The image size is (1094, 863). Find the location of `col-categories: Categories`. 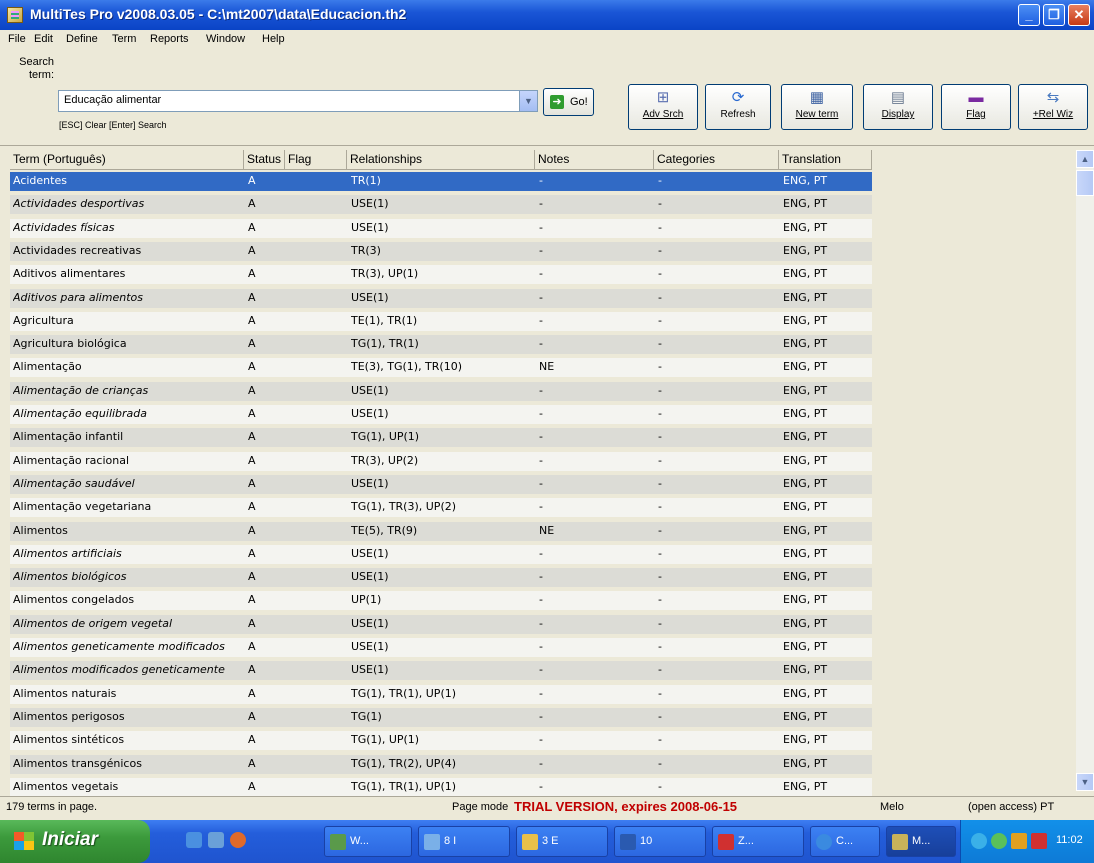

col-categories: Categories is located at coordinates (716, 160).